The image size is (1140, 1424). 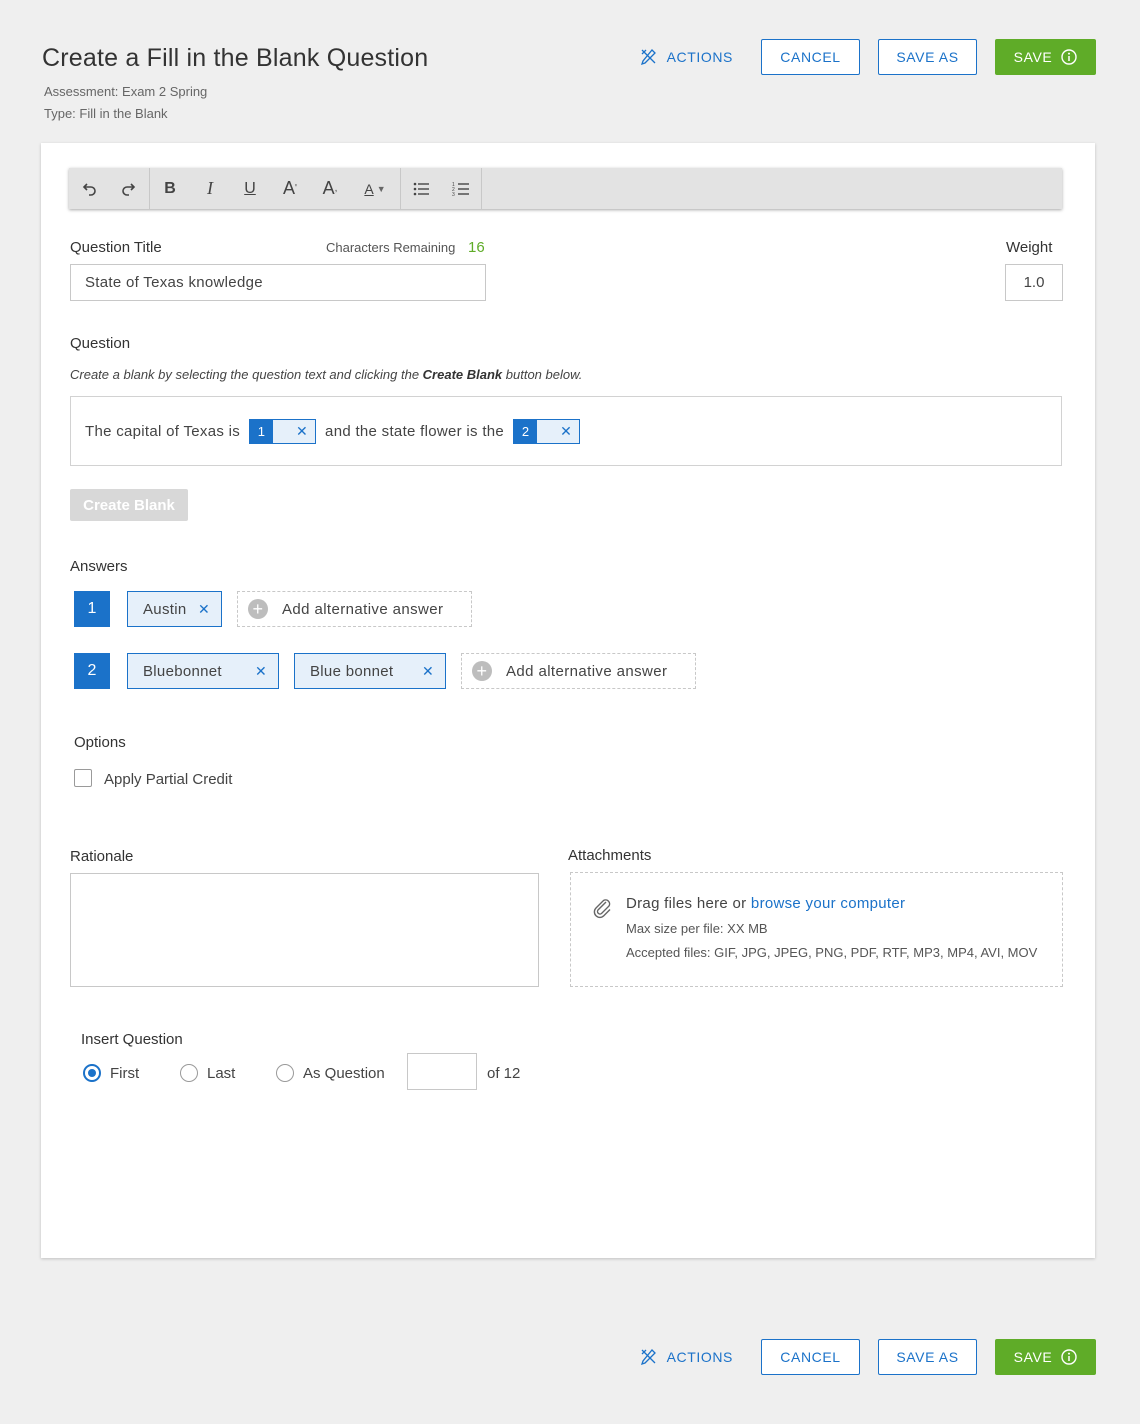 What do you see at coordinates (442, 1071) in the screenshot?
I see `question-position-input` at bounding box center [442, 1071].